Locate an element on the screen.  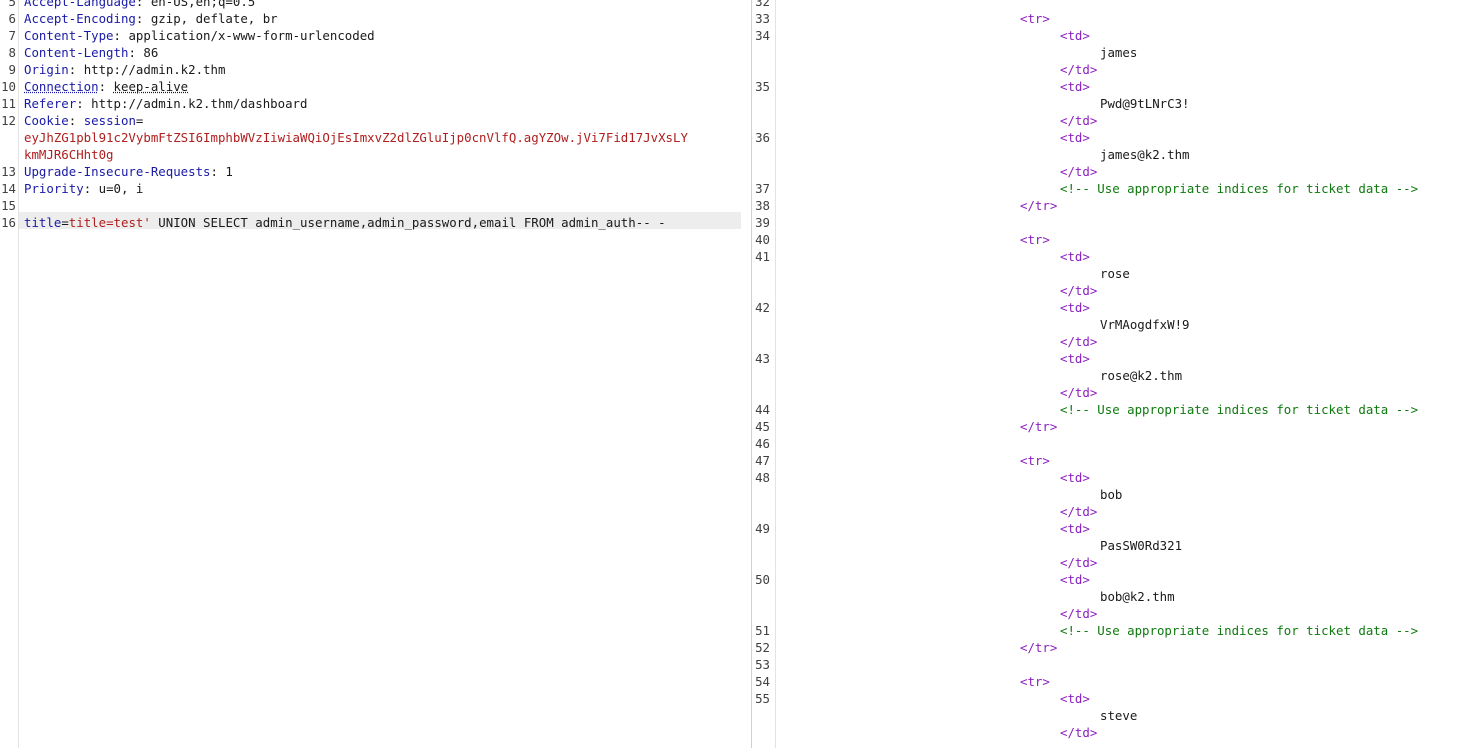
header-value: en-US,en;q=0.5 is located at coordinates (203, 4).